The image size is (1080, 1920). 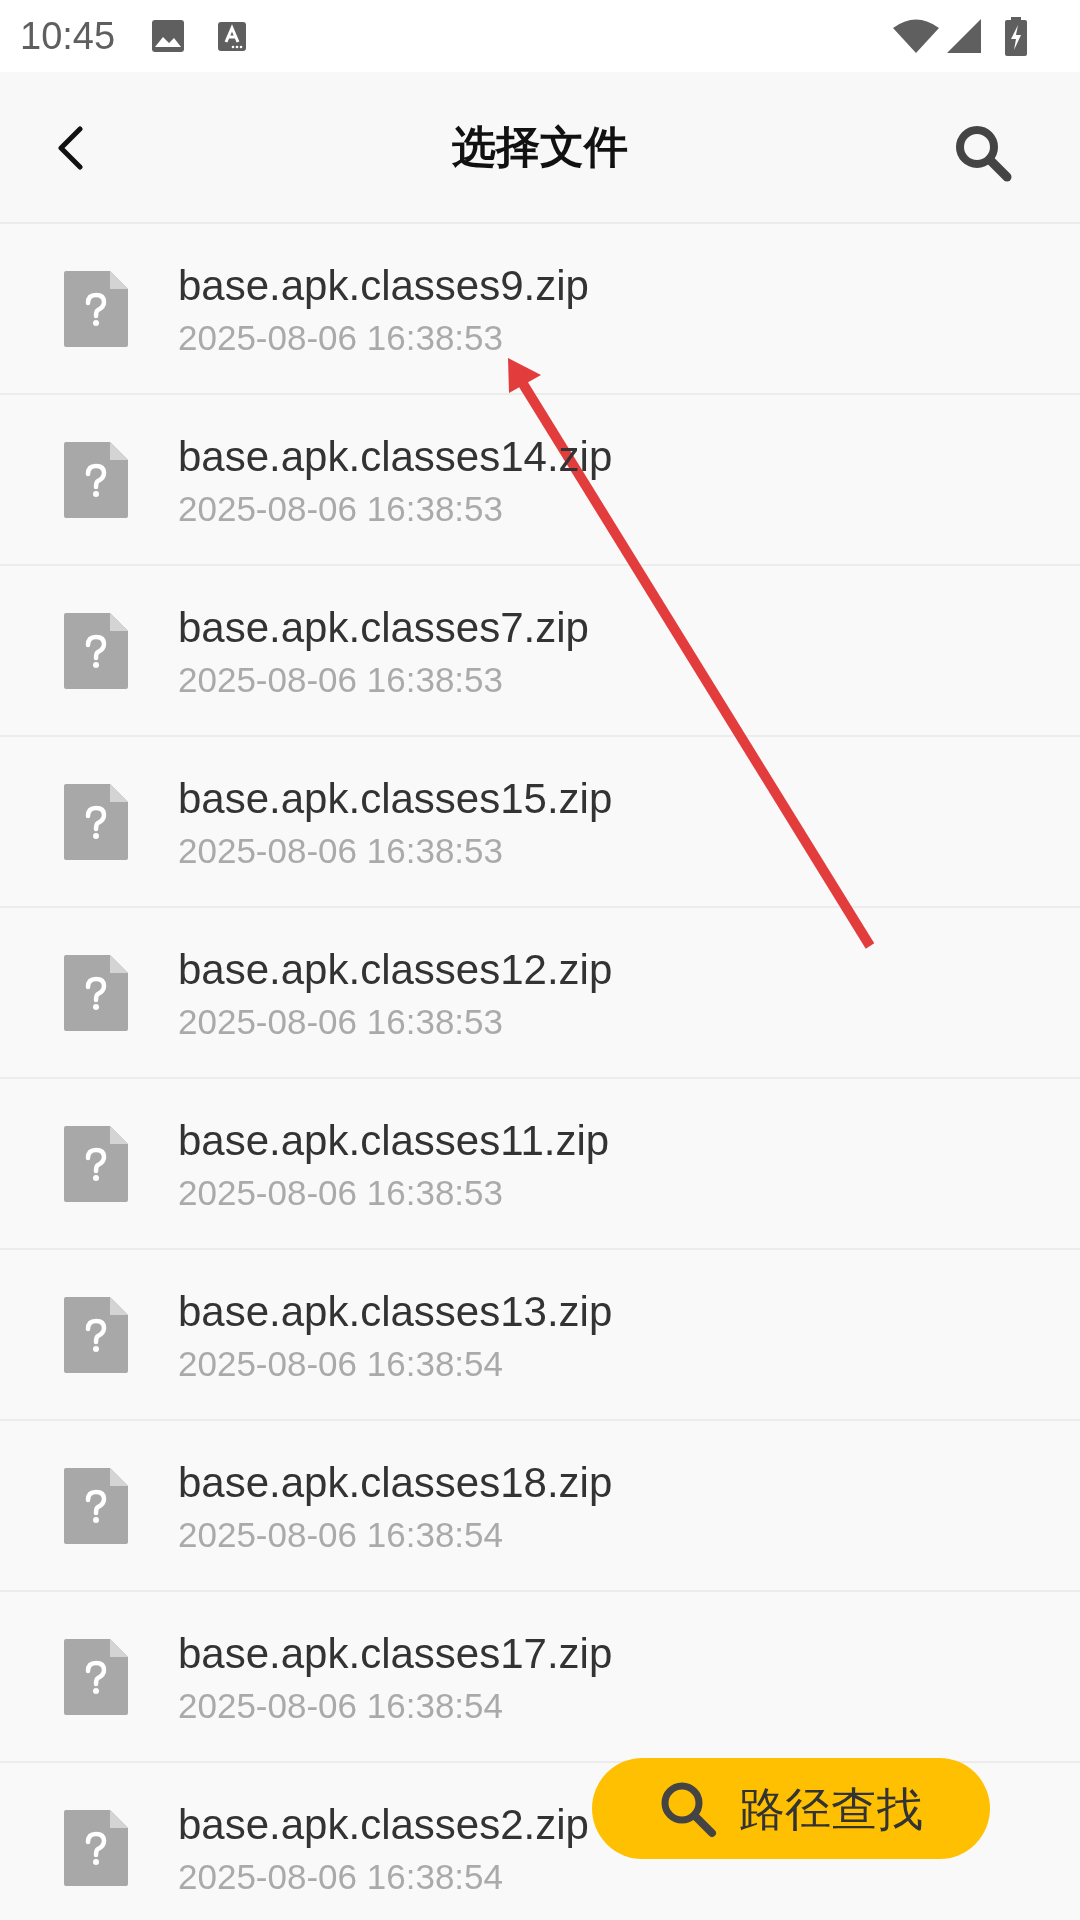 What do you see at coordinates (983, 153) in the screenshot?
I see `search-icon` at bounding box center [983, 153].